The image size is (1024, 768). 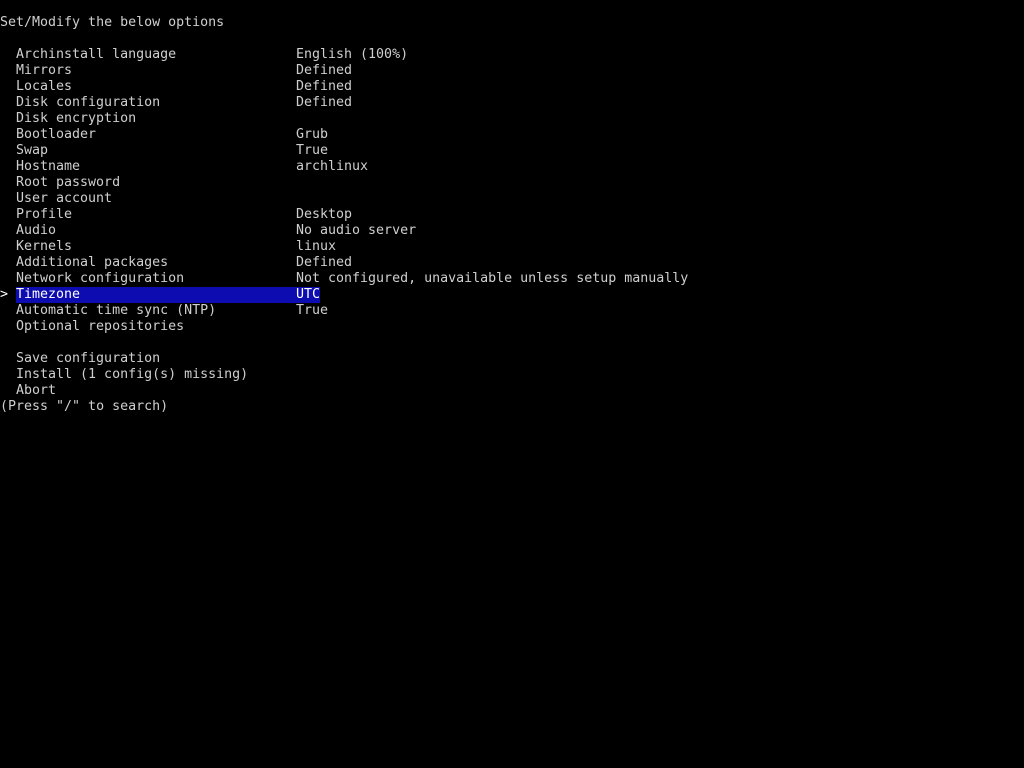 What do you see at coordinates (512, 199) in the screenshot?
I see `menu-item-user-account: User account` at bounding box center [512, 199].